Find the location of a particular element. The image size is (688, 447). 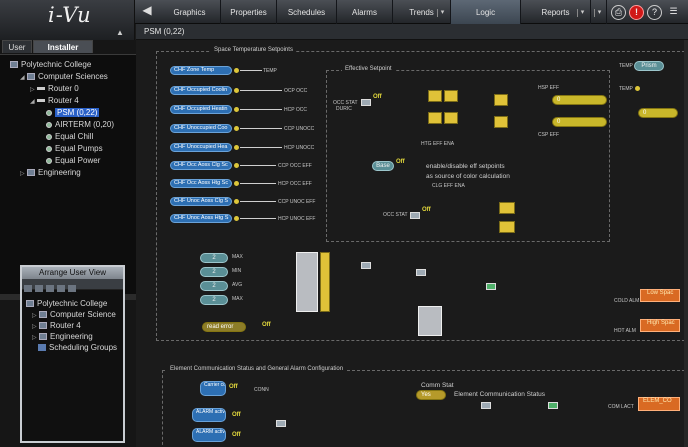

folder-icon is located at coordinates (42, 347).